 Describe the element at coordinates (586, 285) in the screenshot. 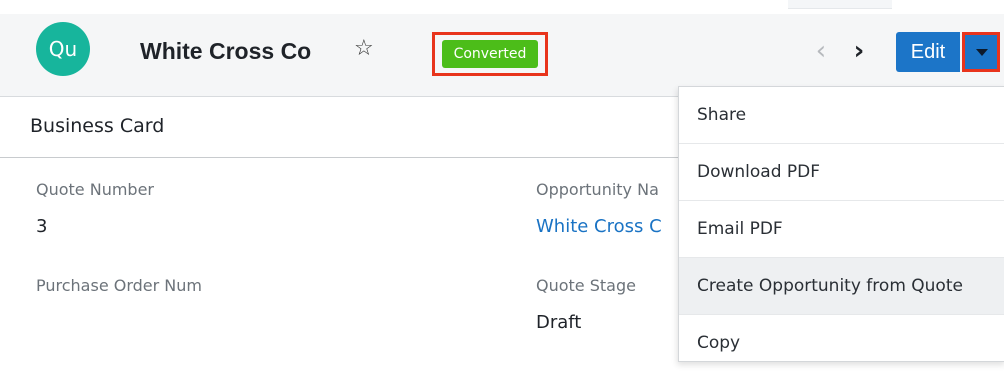

I see `quote-stage-label: Quote Stage` at that location.